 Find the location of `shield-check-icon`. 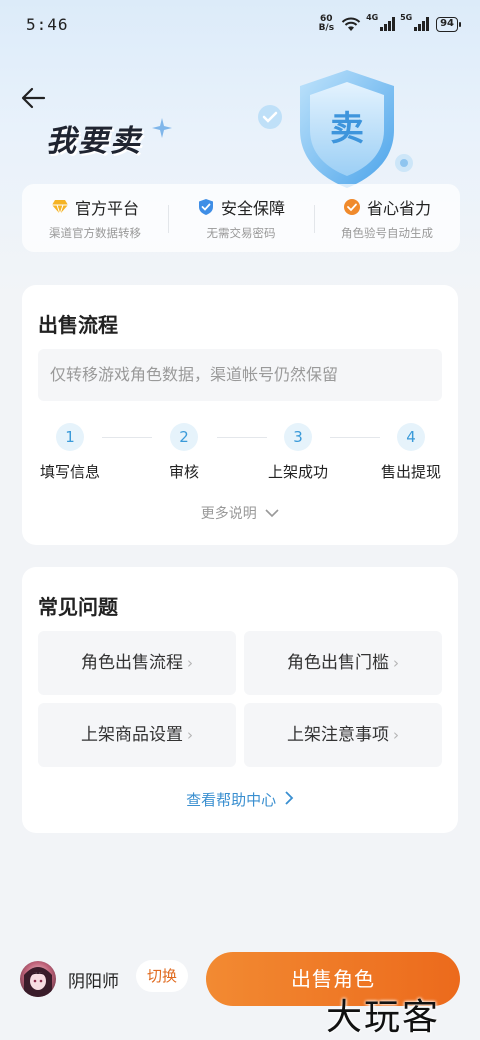

shield-check-icon is located at coordinates (205, 207).